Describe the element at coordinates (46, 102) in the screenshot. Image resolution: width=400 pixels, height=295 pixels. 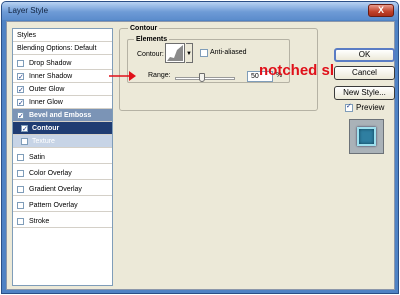
I see `style-item-label: Inner Glow` at that location.